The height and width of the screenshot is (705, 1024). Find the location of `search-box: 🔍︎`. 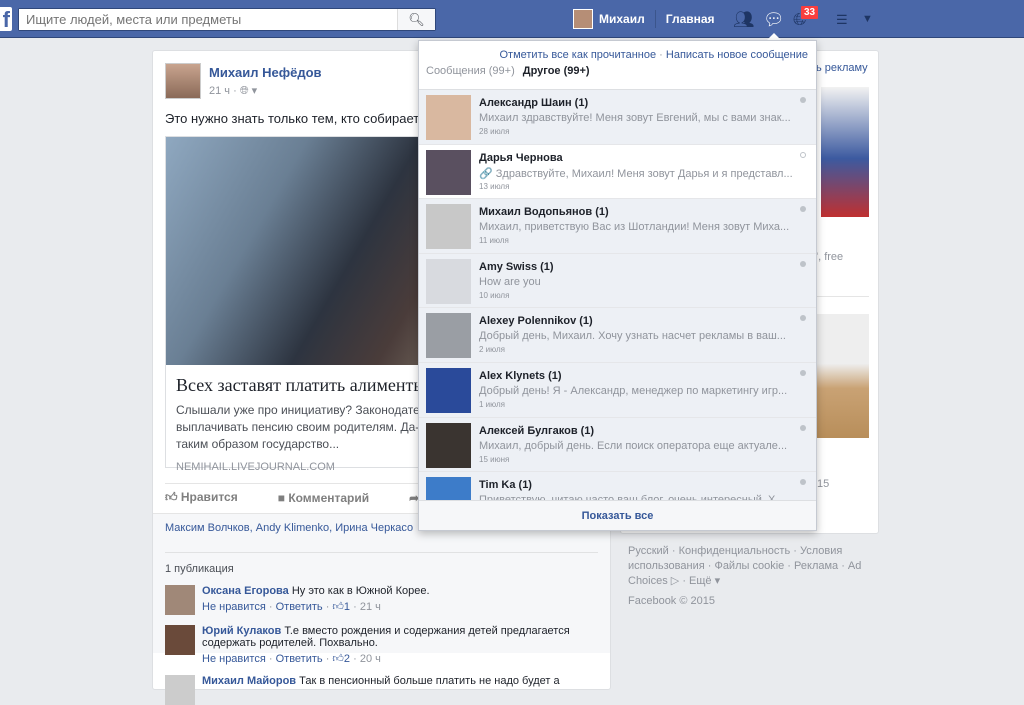

search-box: 🔍︎ is located at coordinates (227, 19).